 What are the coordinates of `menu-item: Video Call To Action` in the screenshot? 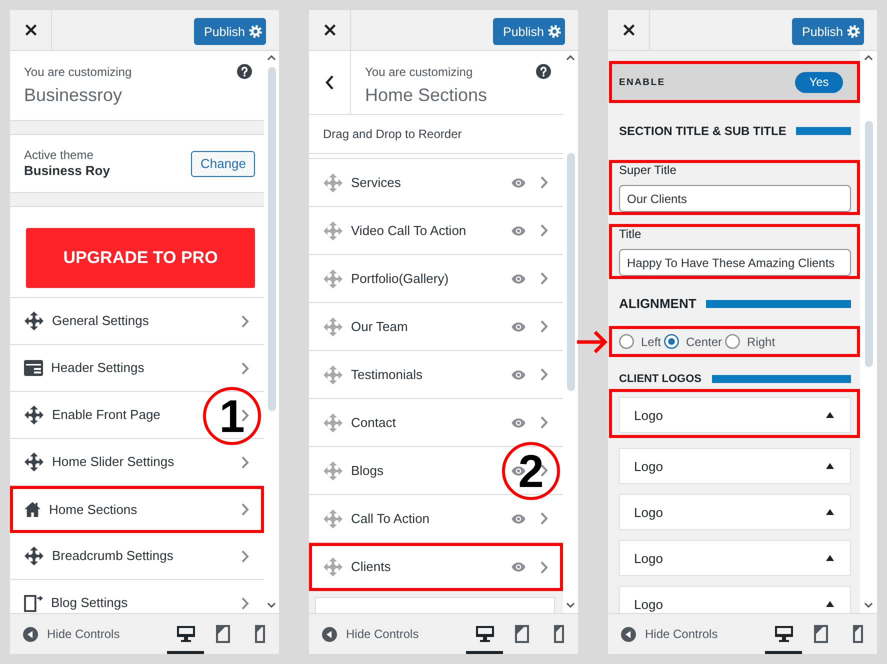 It's located at (436, 231).